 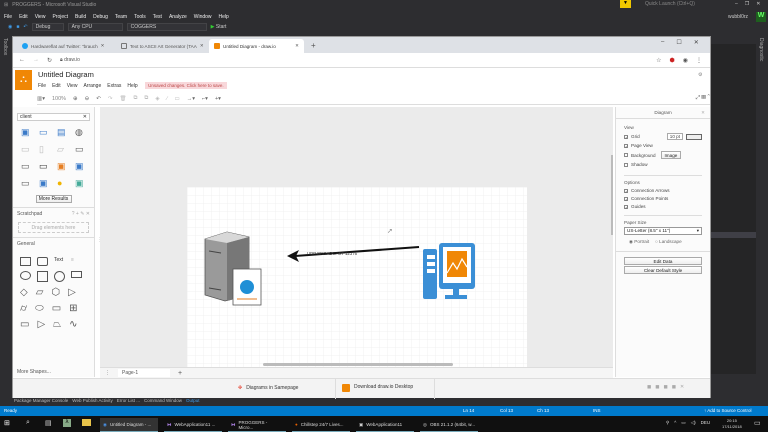 I want to click on menu-build: Build, so click(x=80, y=17).